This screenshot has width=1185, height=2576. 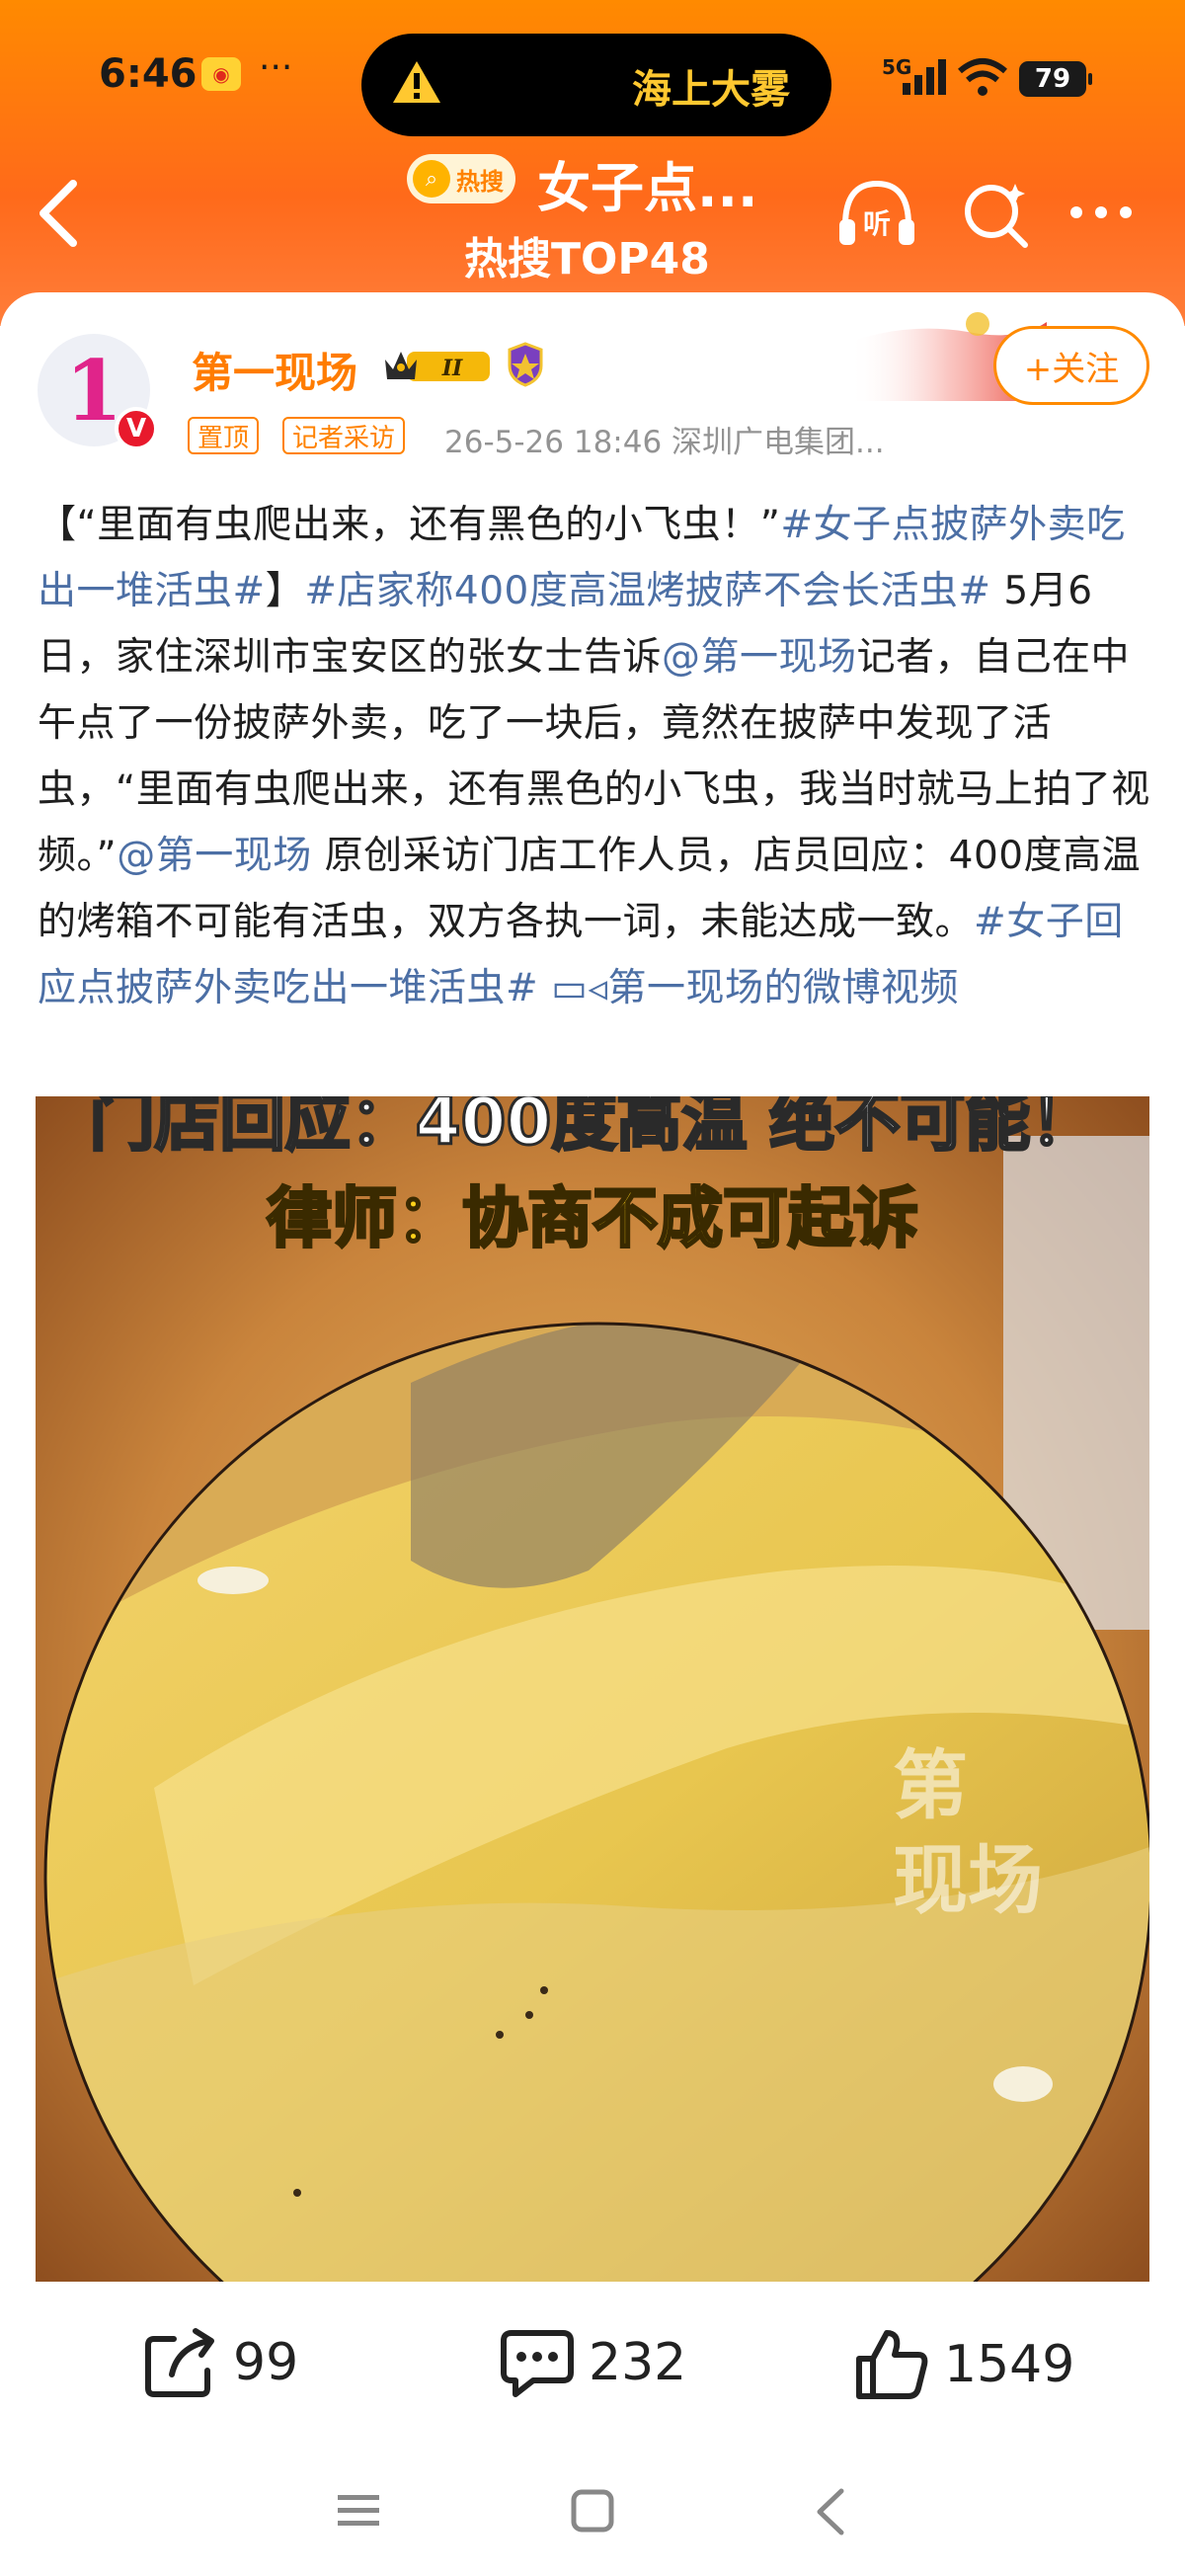 What do you see at coordinates (925, 77) in the screenshot?
I see `signal-icon` at bounding box center [925, 77].